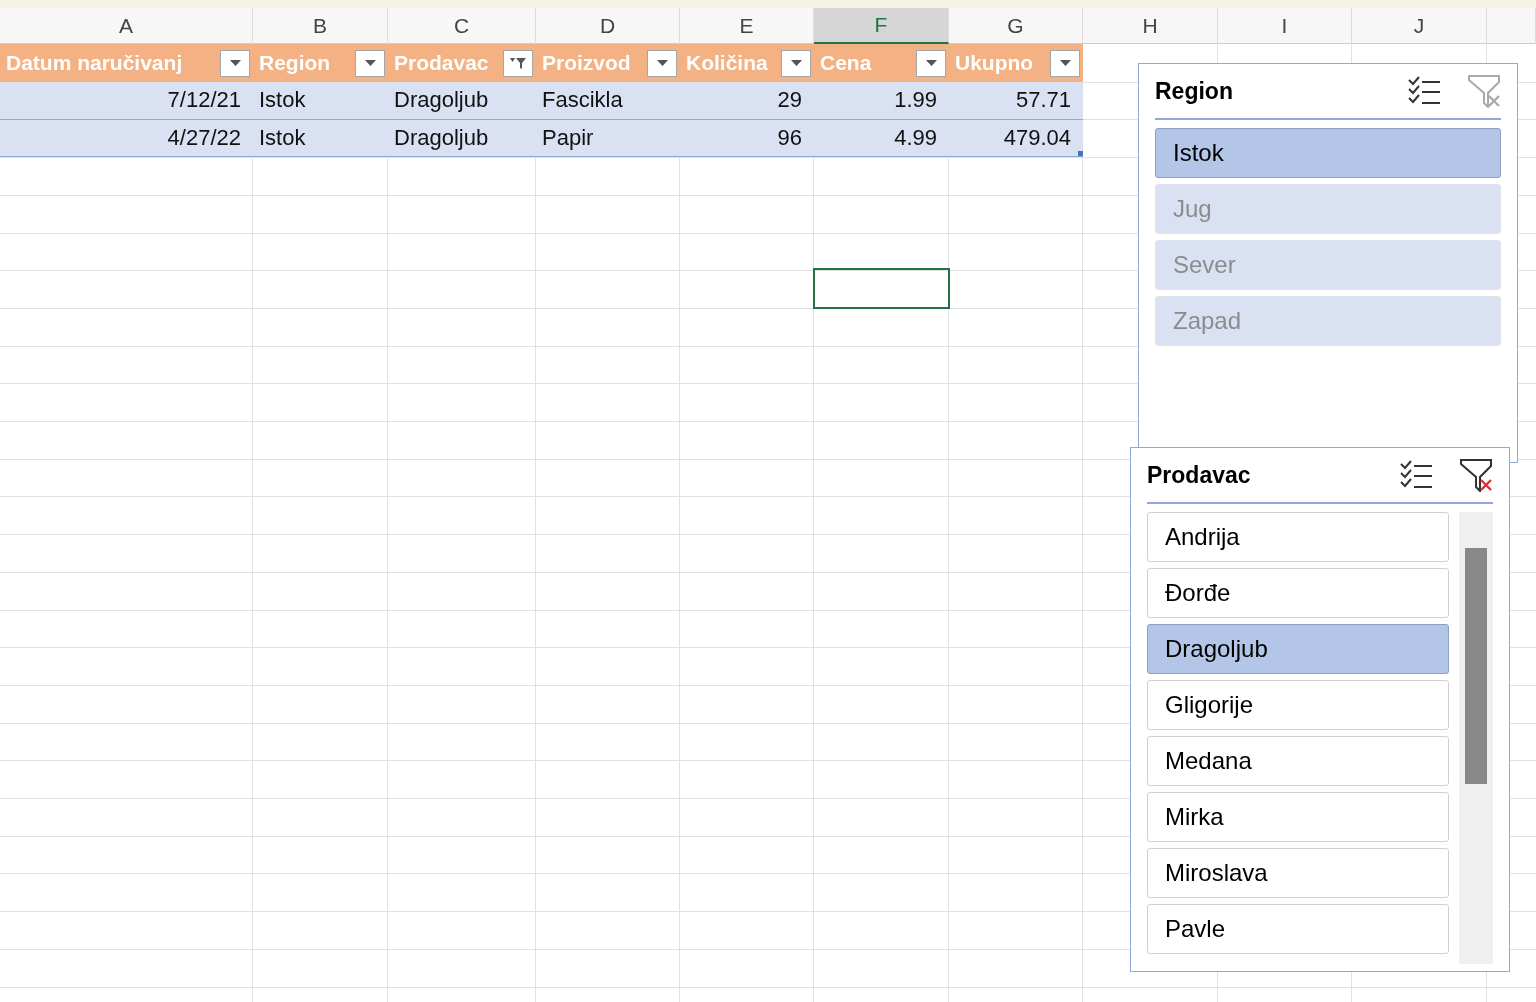  What do you see at coordinates (915, 100) in the screenshot?
I see `table-cell: 1.99` at bounding box center [915, 100].